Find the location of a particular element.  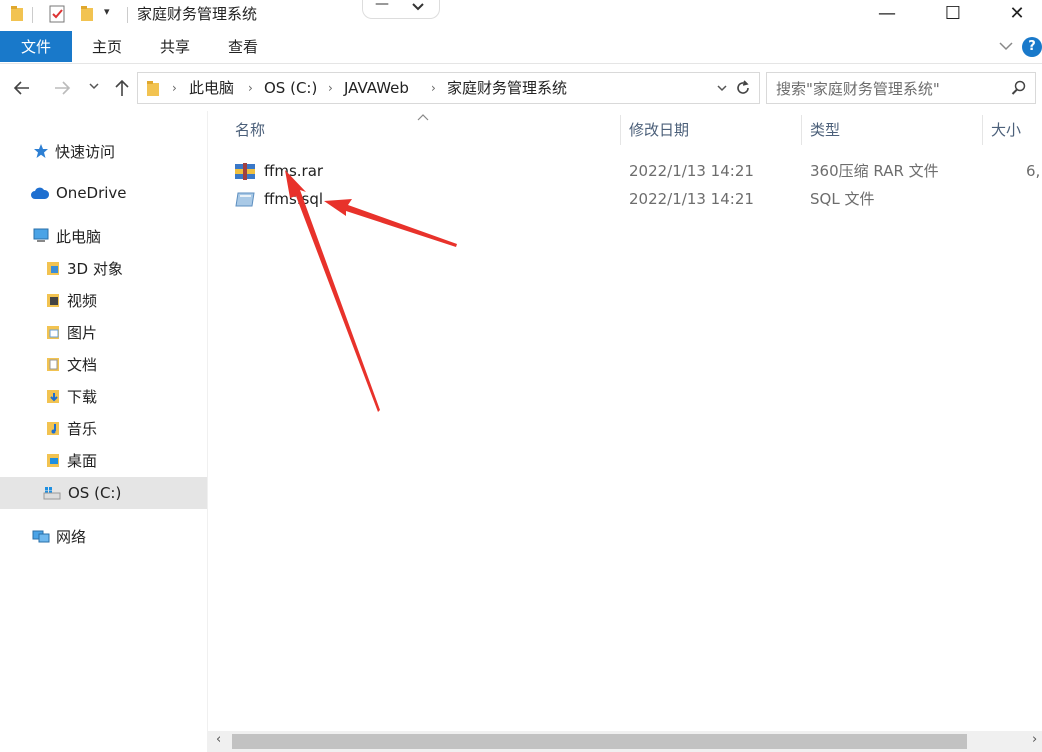

scrollbar-thumb is located at coordinates (599, 741).